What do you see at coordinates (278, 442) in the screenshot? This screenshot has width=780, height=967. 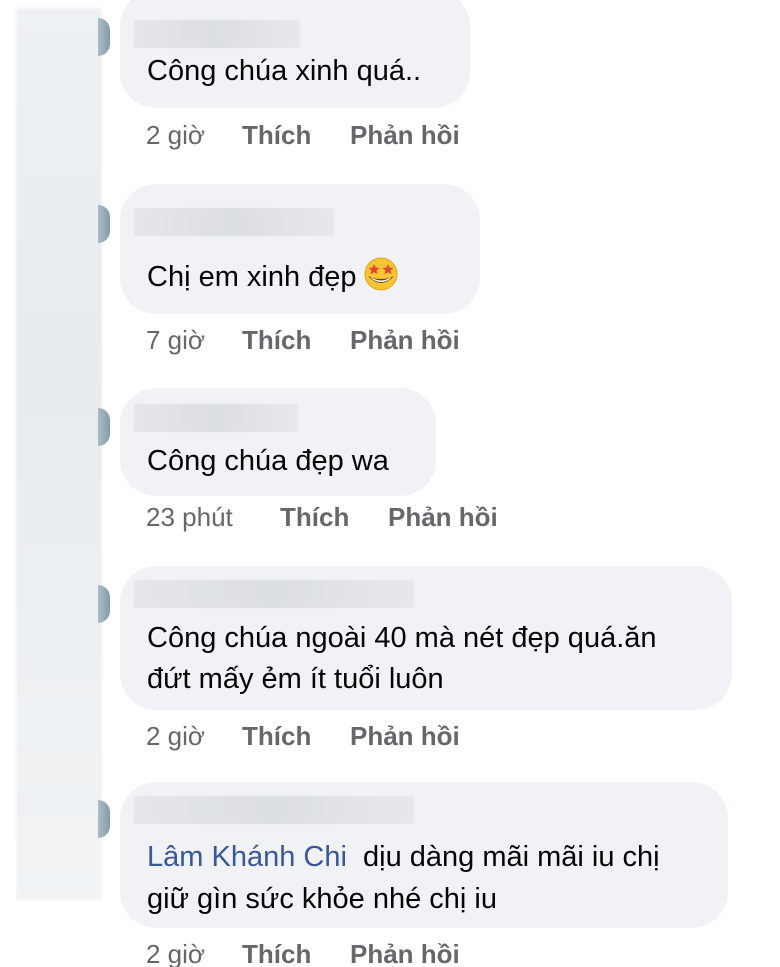 I see `comment-bubble: Công chúa đẹp wa` at bounding box center [278, 442].